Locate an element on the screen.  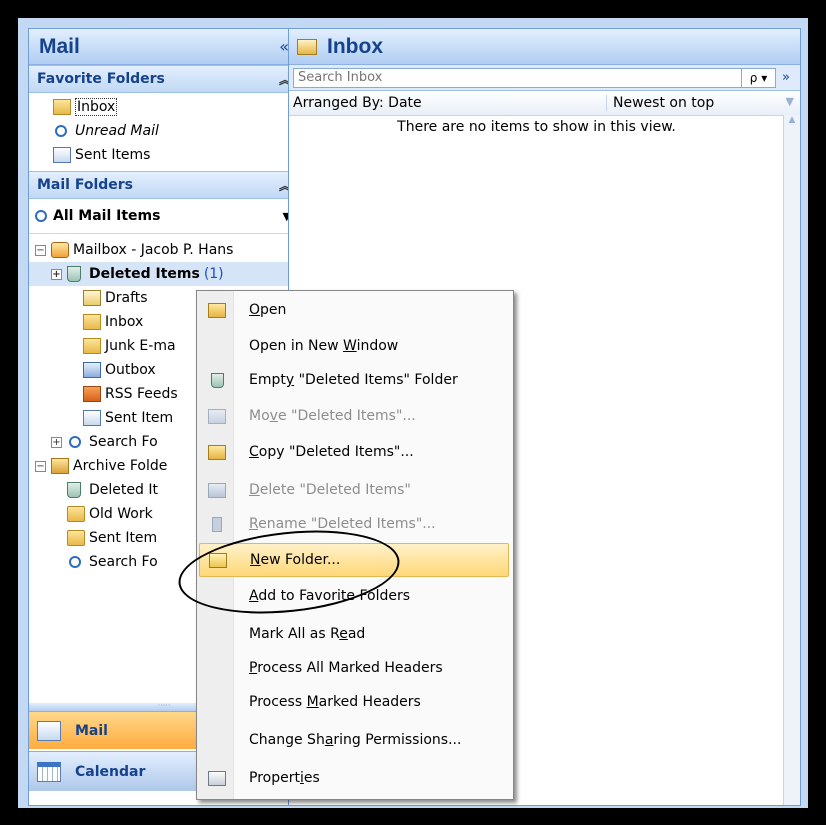
tree-item-deleted-items: + Deleted Items (1) is located at coordinates (164, 274).